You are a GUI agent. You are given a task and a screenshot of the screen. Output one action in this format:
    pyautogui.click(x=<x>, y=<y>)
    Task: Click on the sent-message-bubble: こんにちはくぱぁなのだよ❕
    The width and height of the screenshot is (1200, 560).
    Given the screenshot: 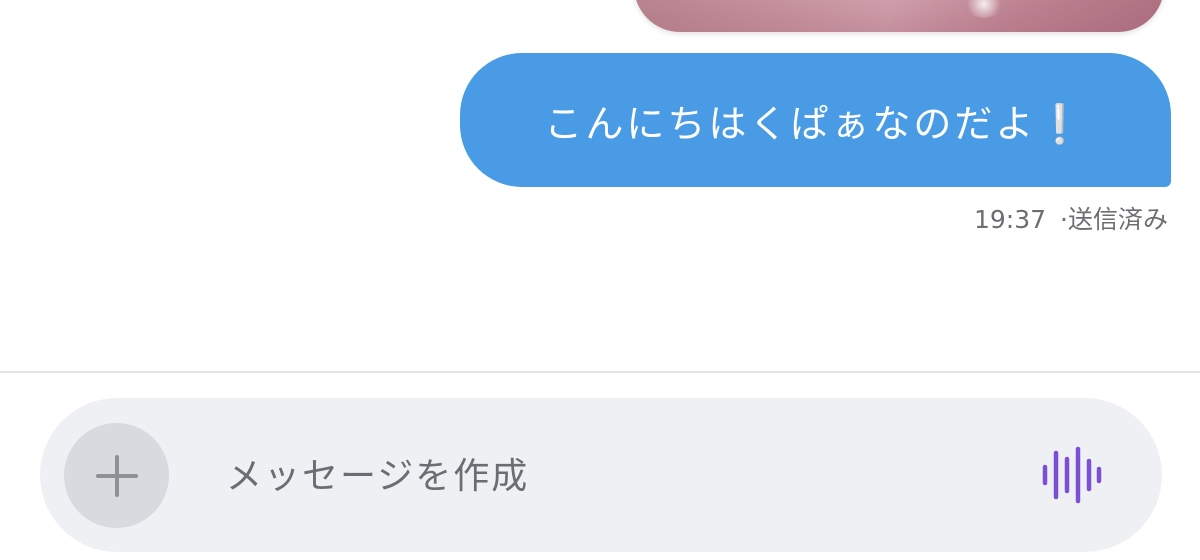 What is the action you would take?
    pyautogui.click(x=815, y=120)
    